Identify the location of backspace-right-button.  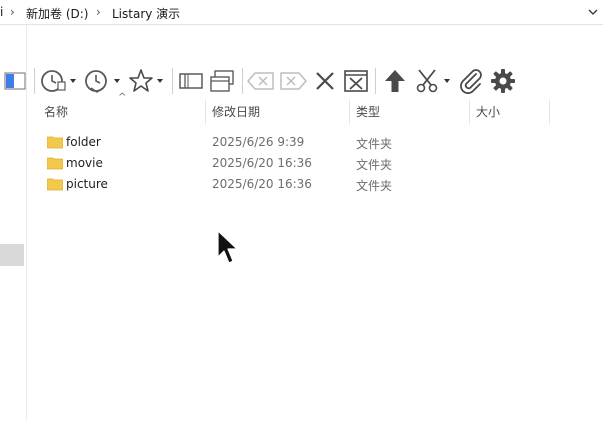
(293, 81).